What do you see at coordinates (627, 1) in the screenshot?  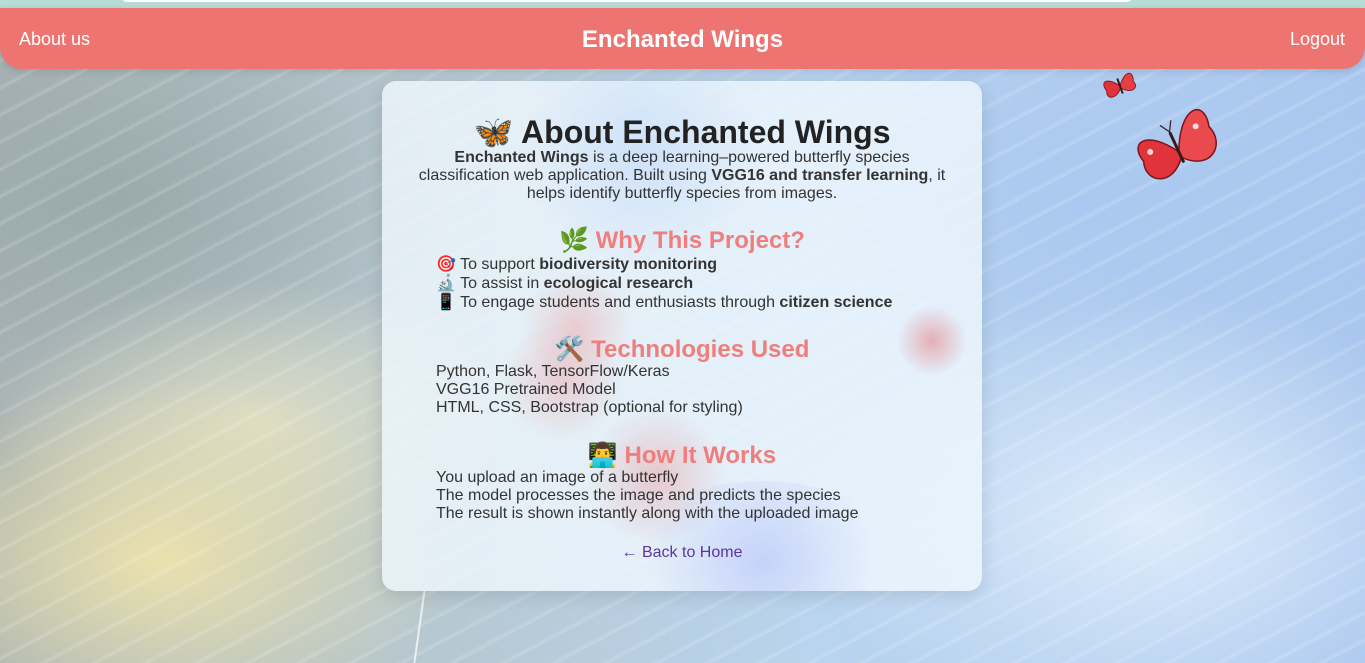 I see `top-search-bar` at bounding box center [627, 1].